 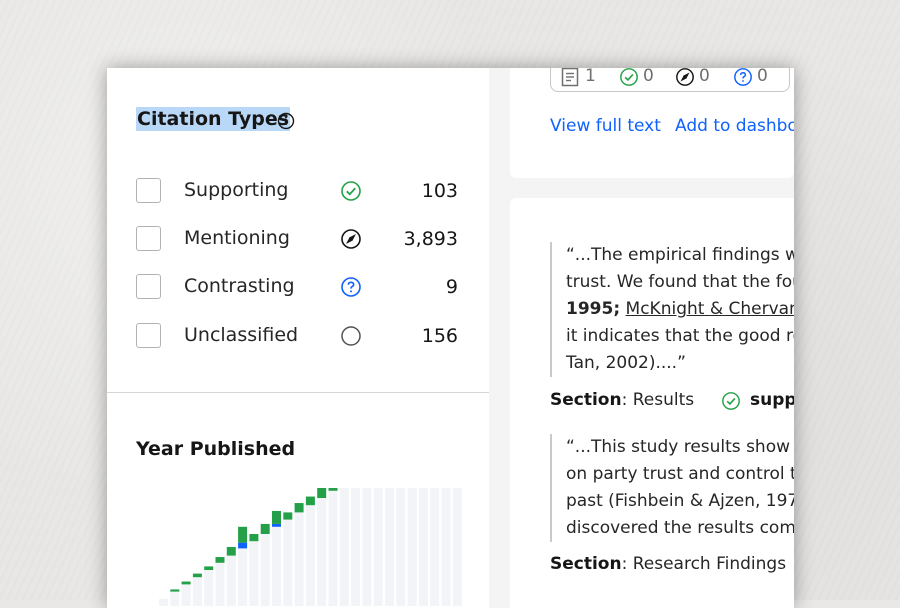 I want to click on empty-circle-icon, so click(x=351, y=338).